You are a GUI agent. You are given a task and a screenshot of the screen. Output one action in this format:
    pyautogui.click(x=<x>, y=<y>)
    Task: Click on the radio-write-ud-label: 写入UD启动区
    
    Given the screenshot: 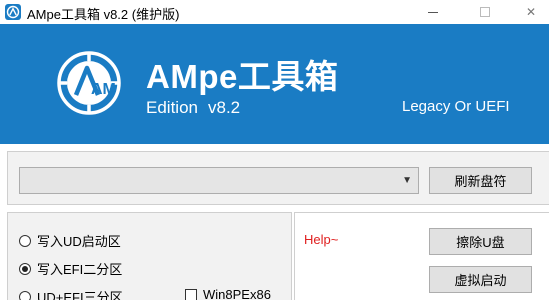 What is the action you would take?
    pyautogui.click(x=79, y=241)
    